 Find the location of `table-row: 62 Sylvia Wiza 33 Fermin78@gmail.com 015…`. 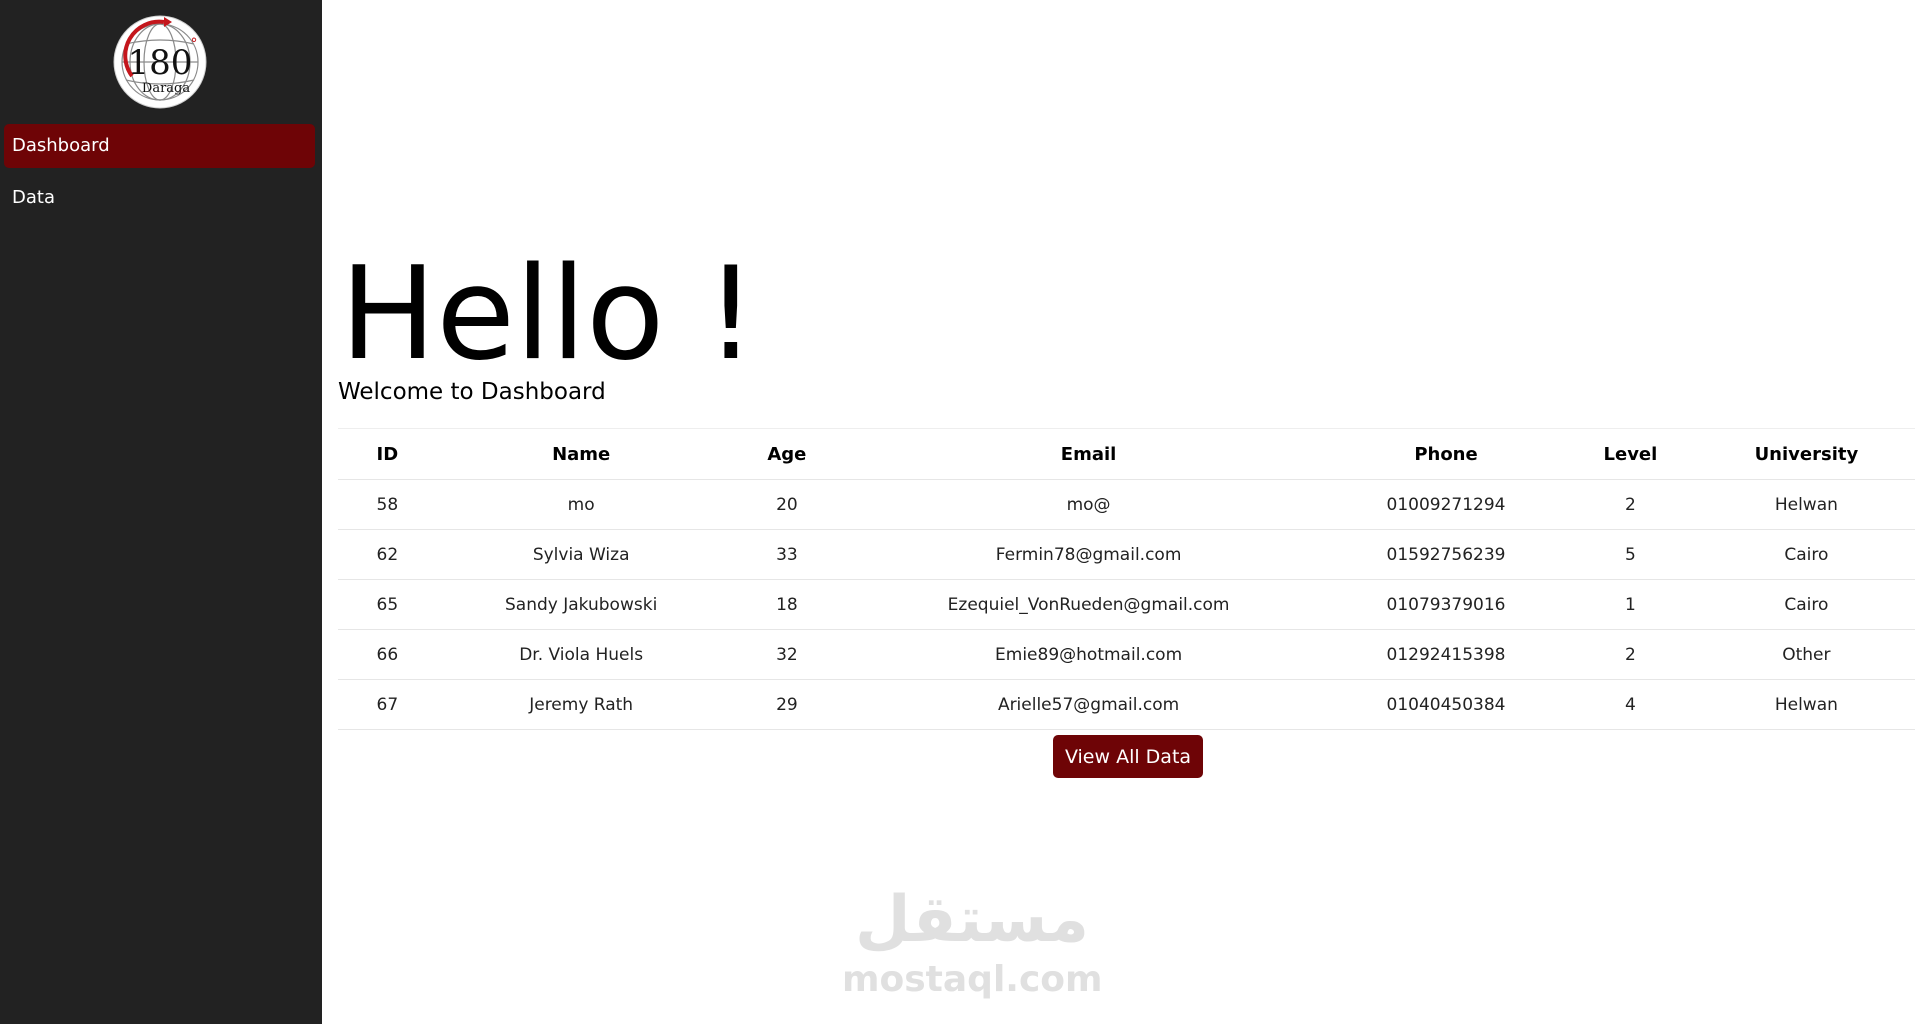

table-row: 62 Sylvia Wiza 33 Fermin78@gmail.com 015… is located at coordinates (1126, 554).